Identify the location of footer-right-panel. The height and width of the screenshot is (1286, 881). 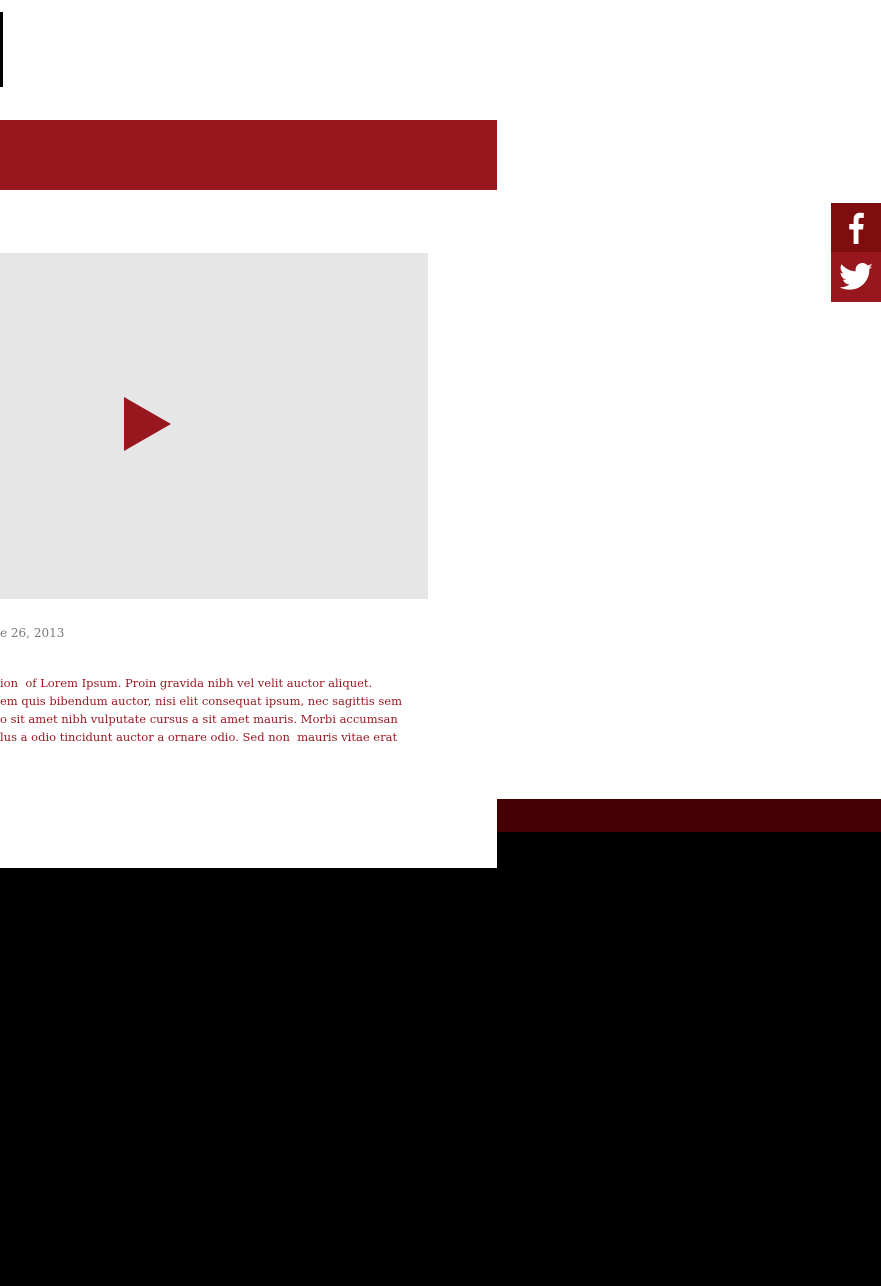
(689, 850).